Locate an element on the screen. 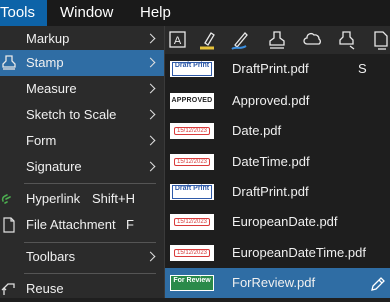 The image size is (390, 302). pen-icon is located at coordinates (241, 40).